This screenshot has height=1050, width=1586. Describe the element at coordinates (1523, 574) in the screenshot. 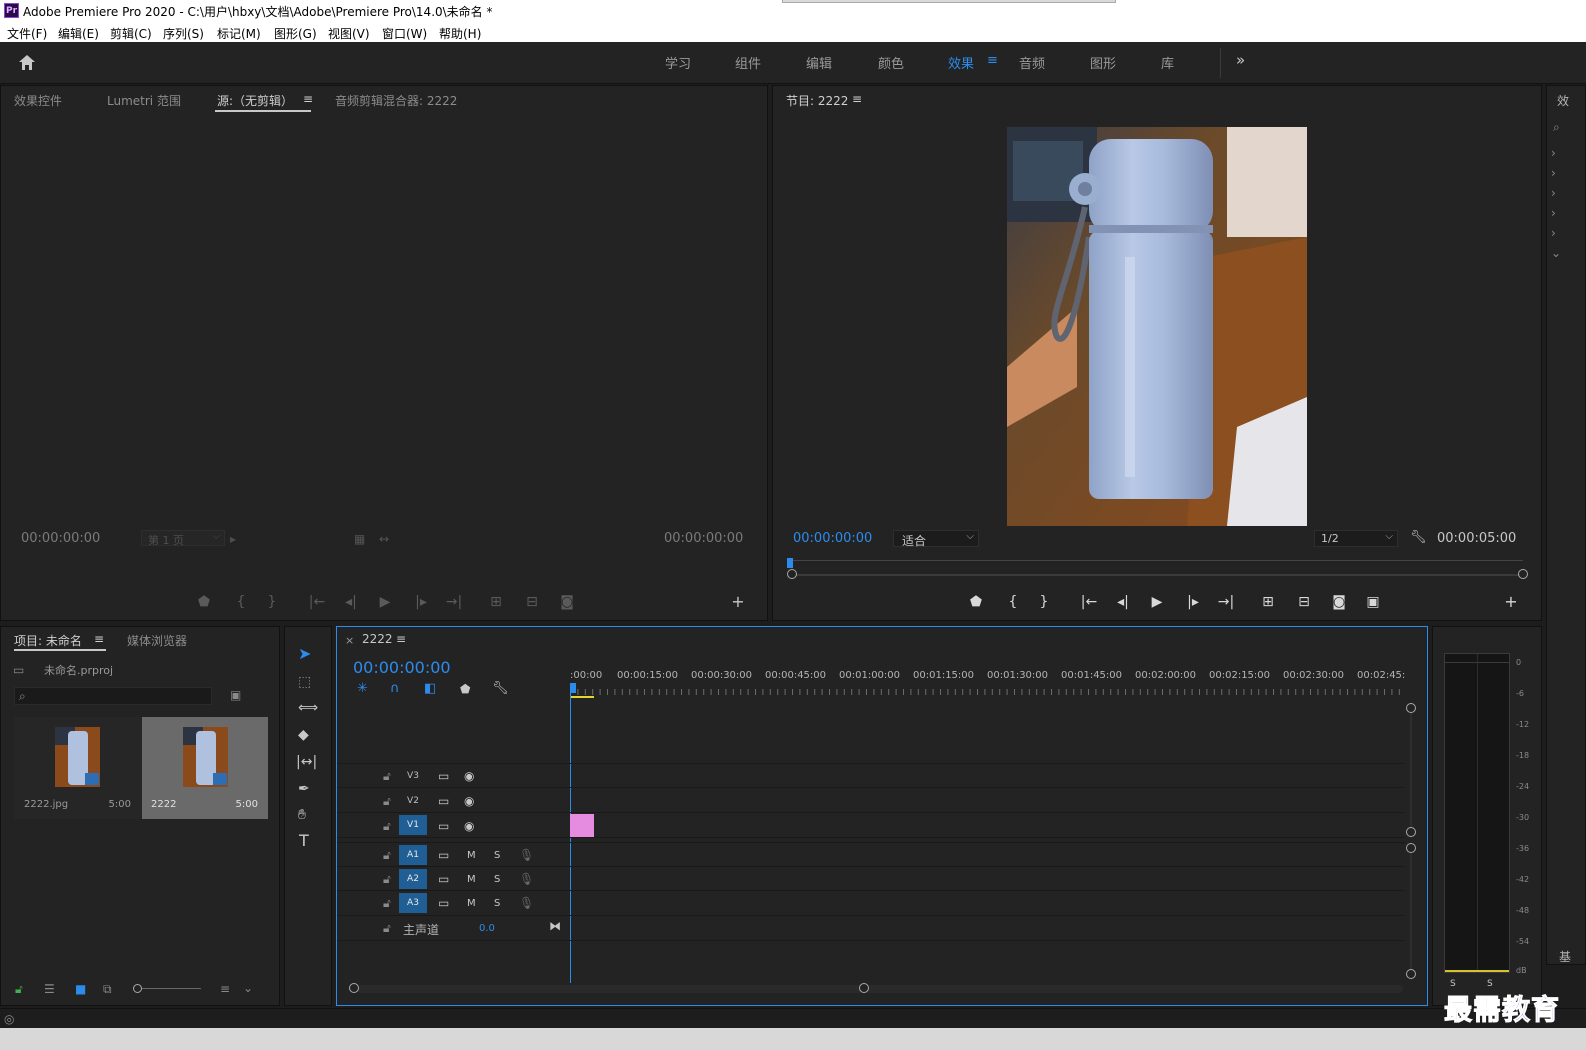

I see `zoom-handle-right` at that location.